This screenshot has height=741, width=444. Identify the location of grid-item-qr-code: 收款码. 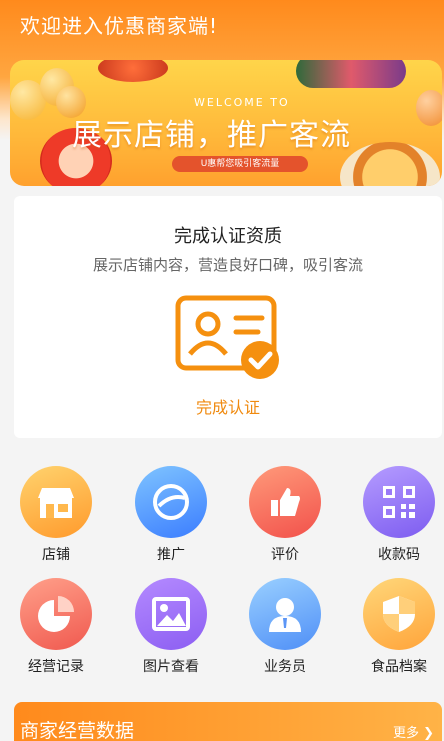
(394, 515).